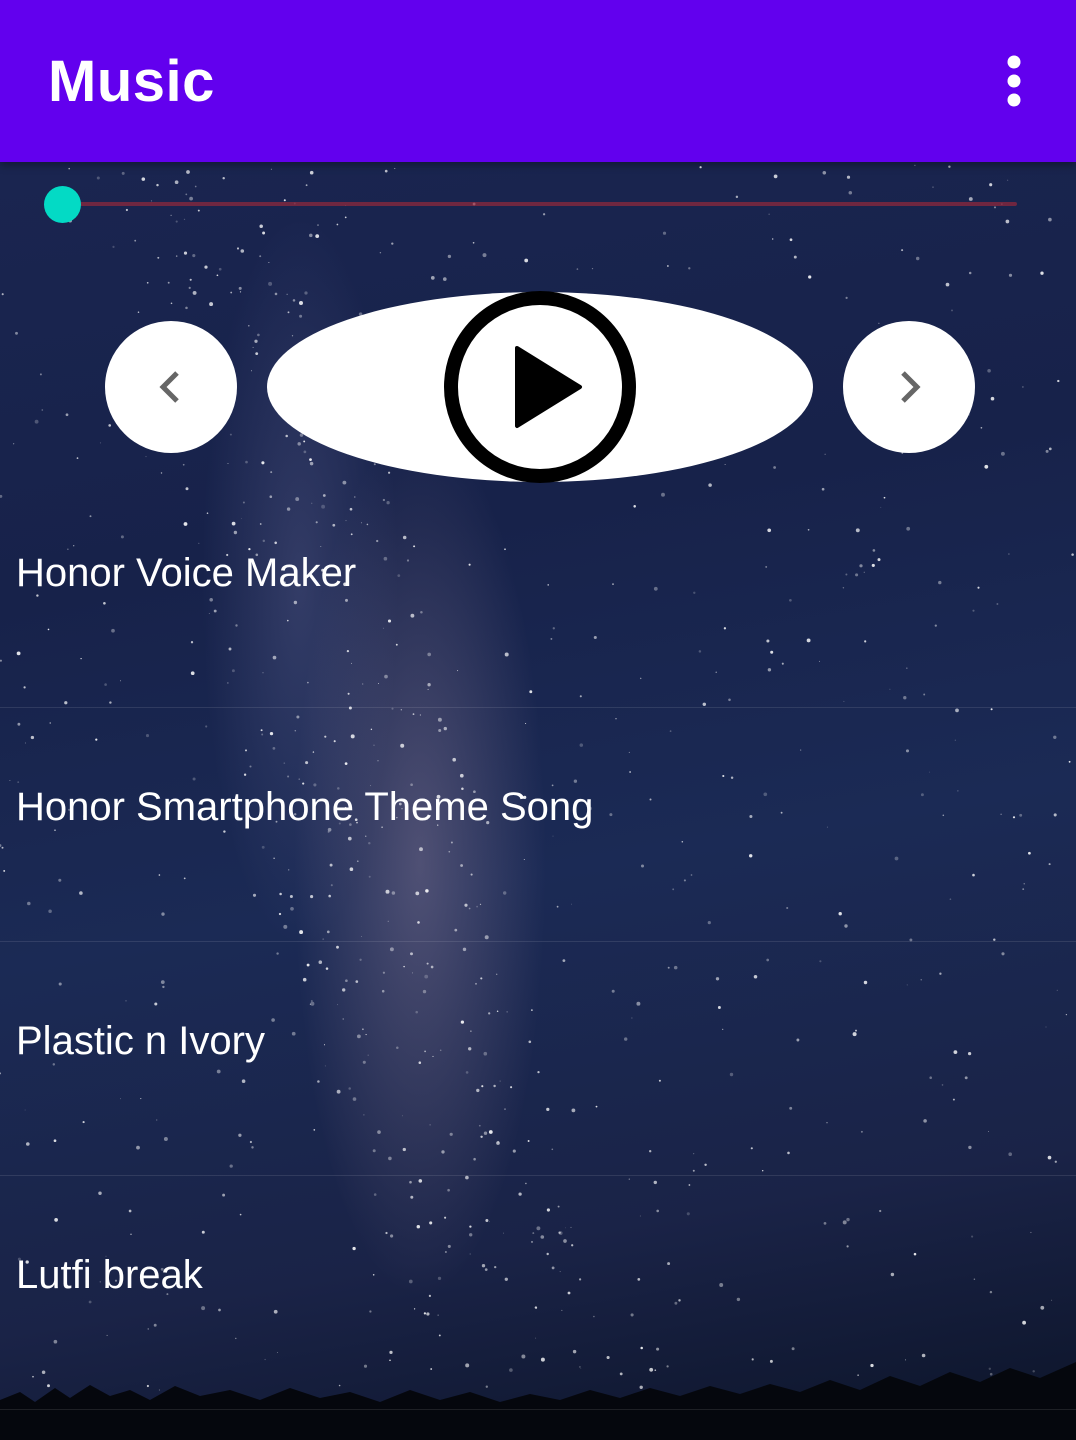  Describe the element at coordinates (539, 204) in the screenshot. I see `seek-track` at that location.